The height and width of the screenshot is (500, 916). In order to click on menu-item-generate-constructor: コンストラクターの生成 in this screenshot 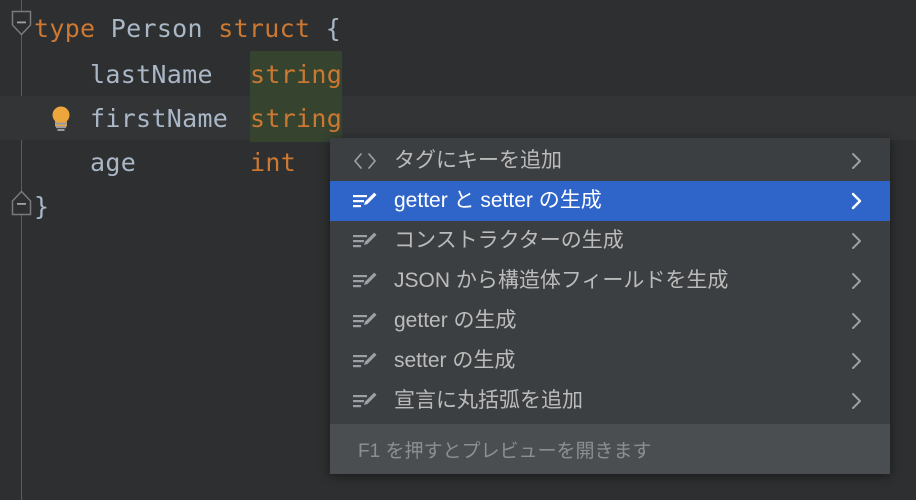, I will do `click(610, 241)`.